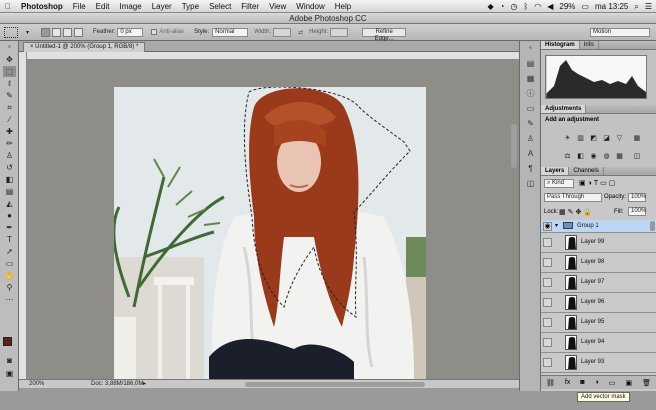 This screenshot has width=656, height=410. Describe the element at coordinates (144, 383) in the screenshot. I see `status-menu-arrow-icon: ▸` at that location.